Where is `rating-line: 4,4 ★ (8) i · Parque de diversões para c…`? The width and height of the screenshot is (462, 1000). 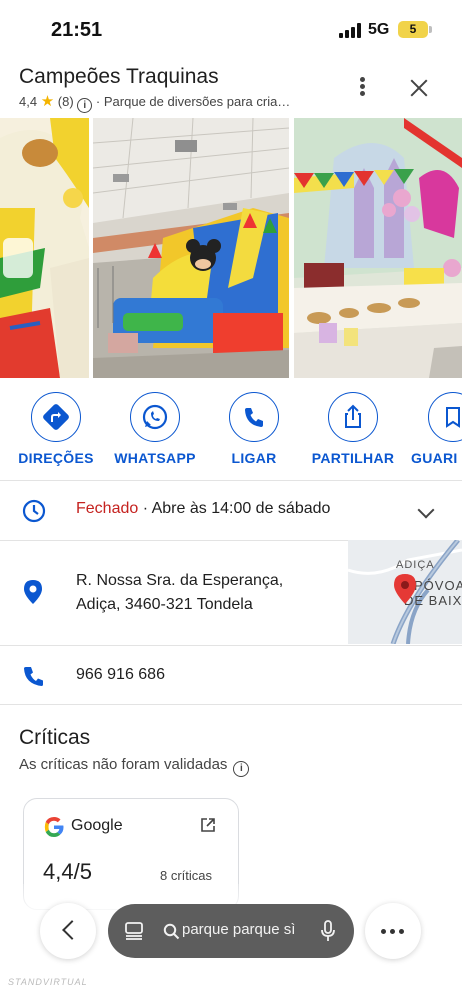 rating-line: 4,4 ★ (8) i · Parque de diversões para c… is located at coordinates (154, 102).